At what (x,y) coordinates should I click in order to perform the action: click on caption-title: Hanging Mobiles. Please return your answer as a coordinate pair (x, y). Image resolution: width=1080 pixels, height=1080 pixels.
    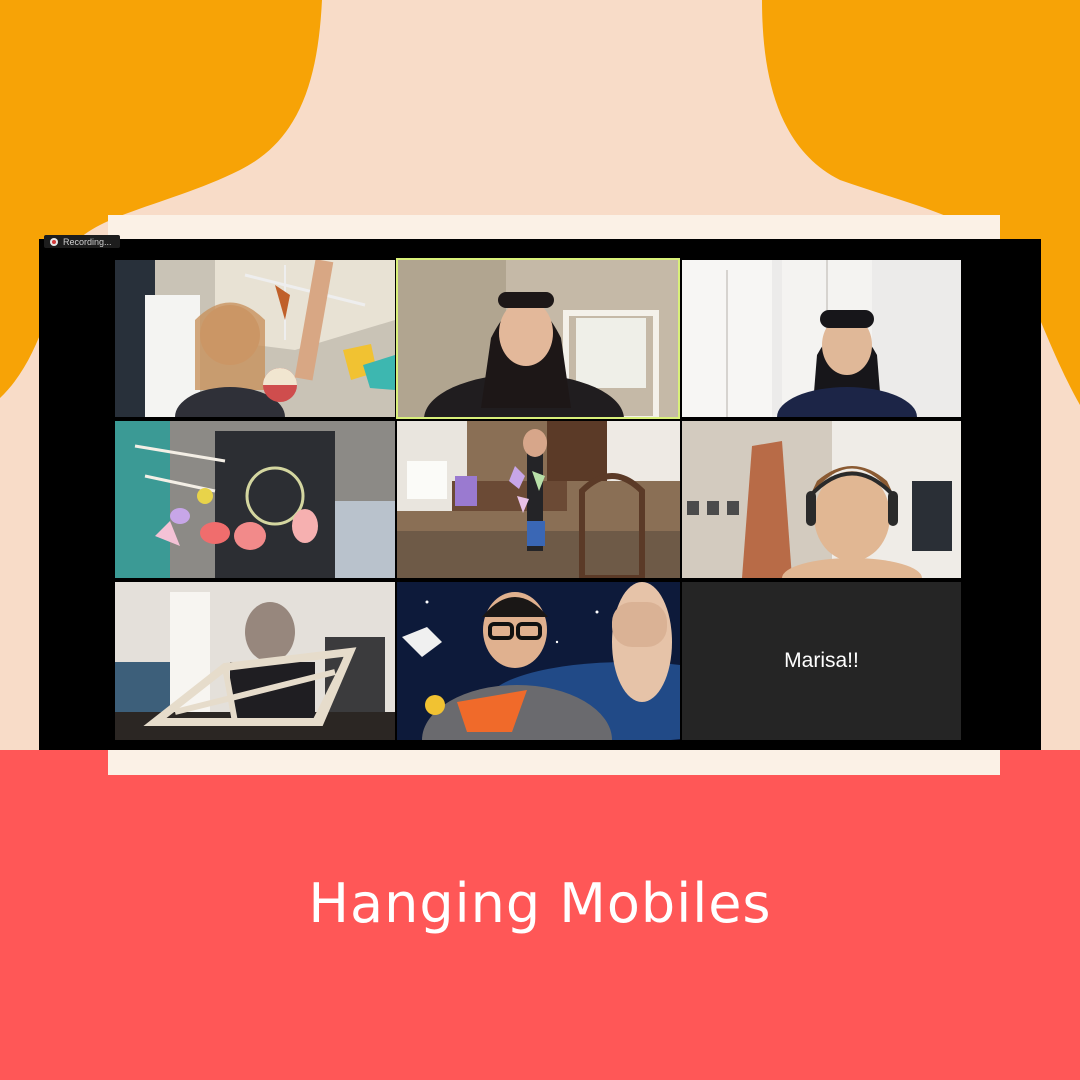
    Looking at the image, I should click on (540, 903).